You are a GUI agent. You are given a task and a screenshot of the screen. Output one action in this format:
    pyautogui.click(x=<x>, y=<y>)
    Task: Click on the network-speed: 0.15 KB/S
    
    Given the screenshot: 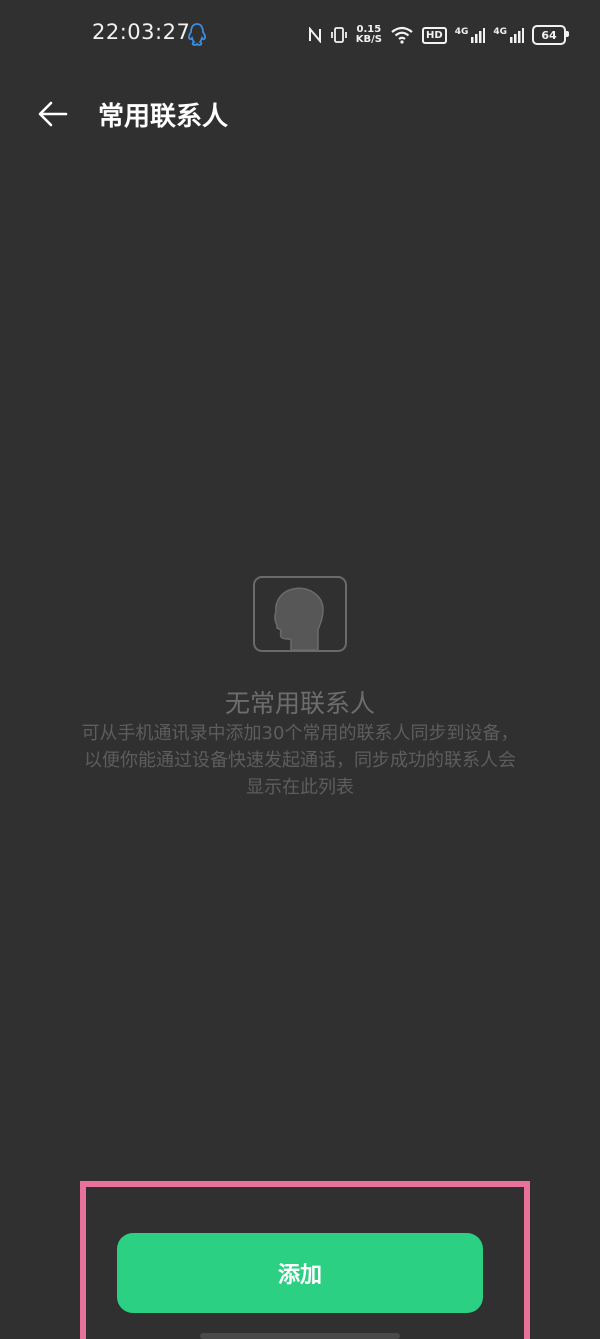 What is the action you would take?
    pyautogui.click(x=369, y=35)
    